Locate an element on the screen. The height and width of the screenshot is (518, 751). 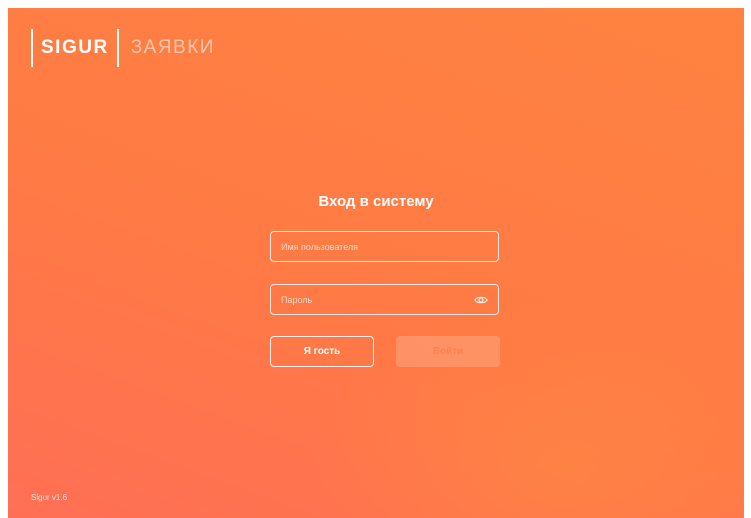
version-label: Sigur v1.6 is located at coordinates (49, 497).